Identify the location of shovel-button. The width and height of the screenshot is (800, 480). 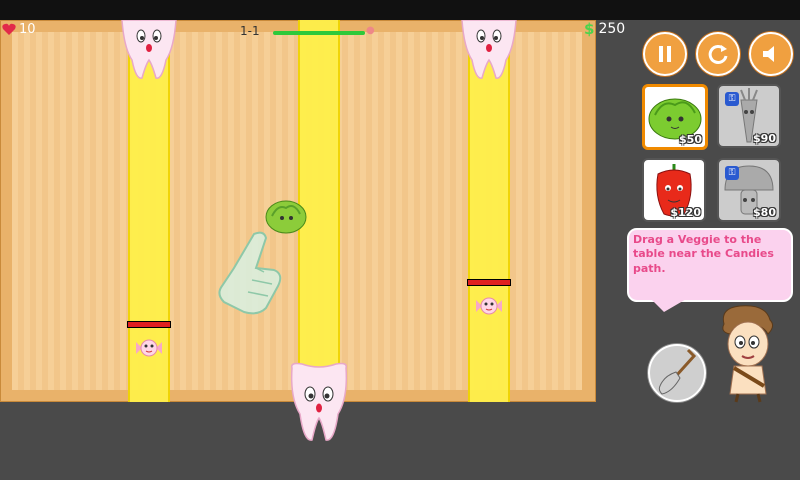
(677, 373).